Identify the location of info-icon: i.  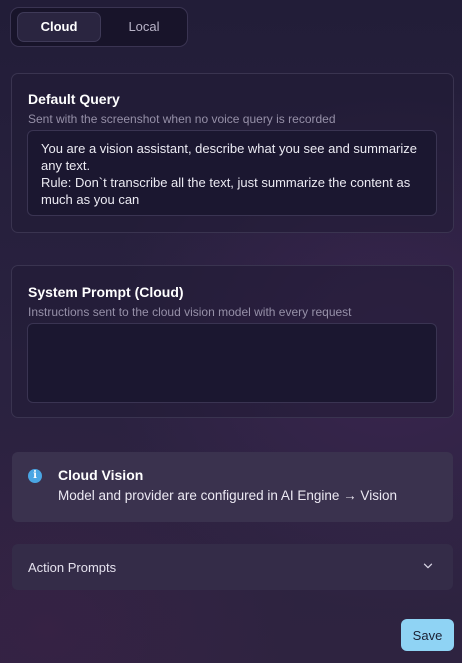
(35, 476).